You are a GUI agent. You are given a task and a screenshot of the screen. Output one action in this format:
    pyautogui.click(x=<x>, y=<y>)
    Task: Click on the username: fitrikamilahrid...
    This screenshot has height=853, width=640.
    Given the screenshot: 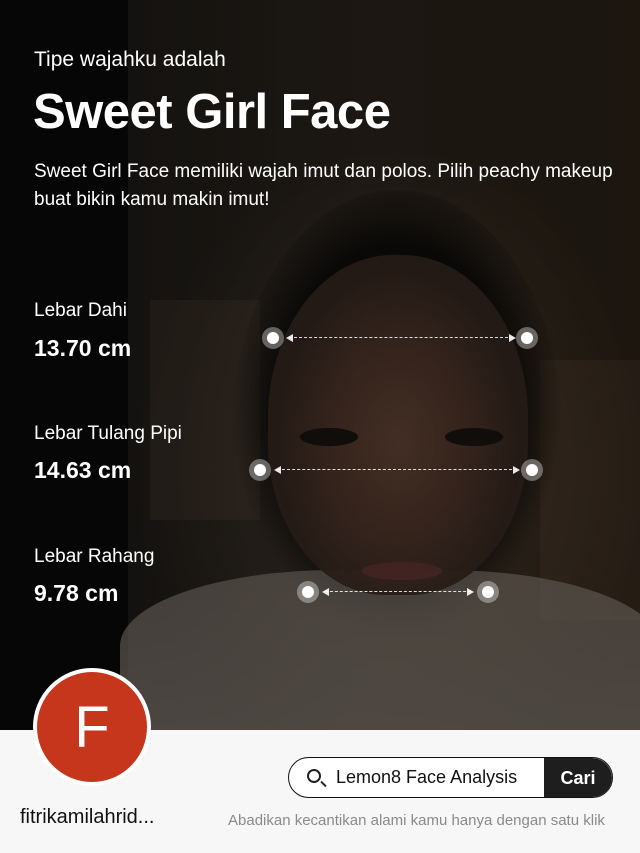 What is the action you would take?
    pyautogui.click(x=87, y=817)
    